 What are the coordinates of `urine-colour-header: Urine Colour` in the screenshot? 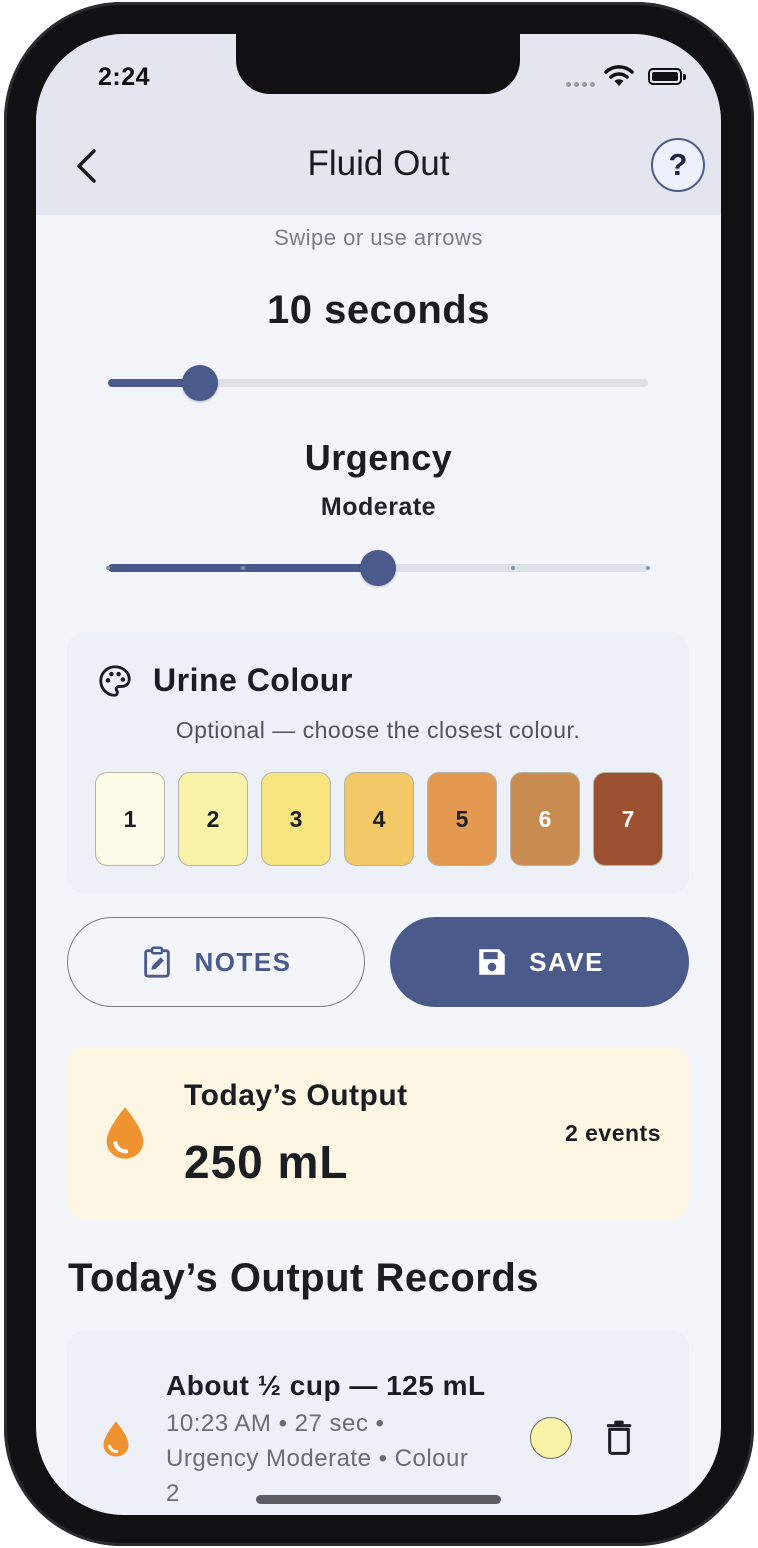 It's located at (225, 680).